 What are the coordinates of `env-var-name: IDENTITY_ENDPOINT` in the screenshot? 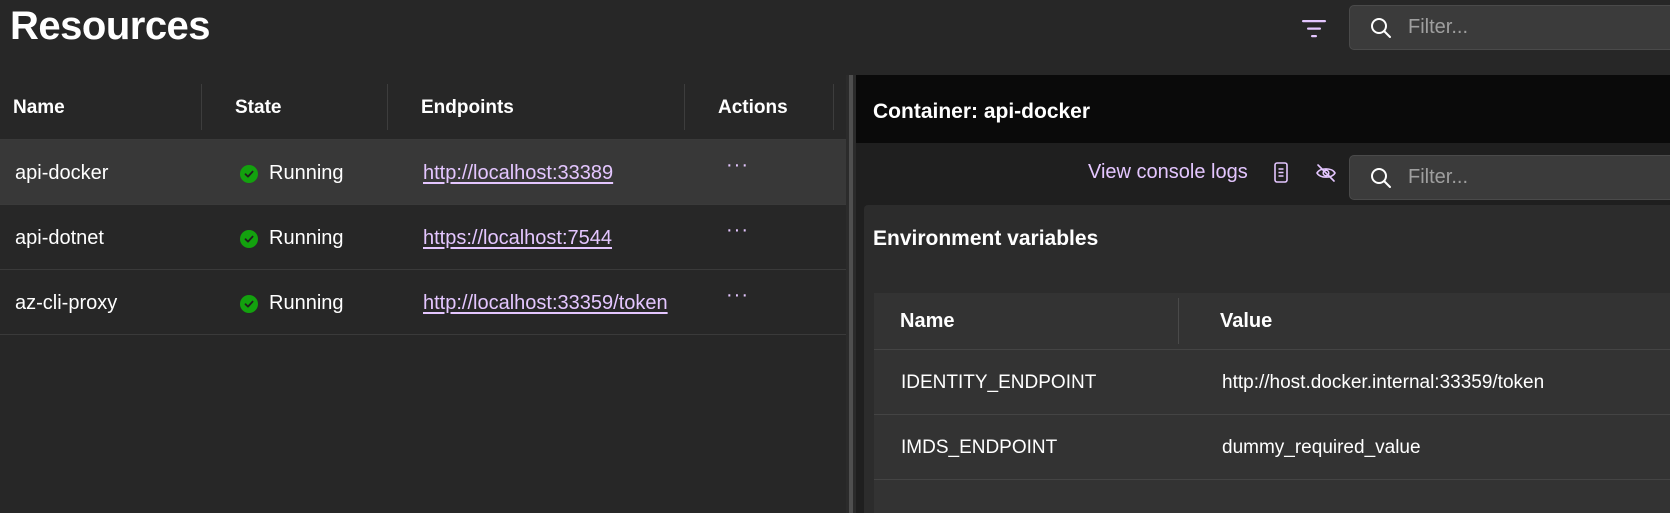 It's located at (999, 382).